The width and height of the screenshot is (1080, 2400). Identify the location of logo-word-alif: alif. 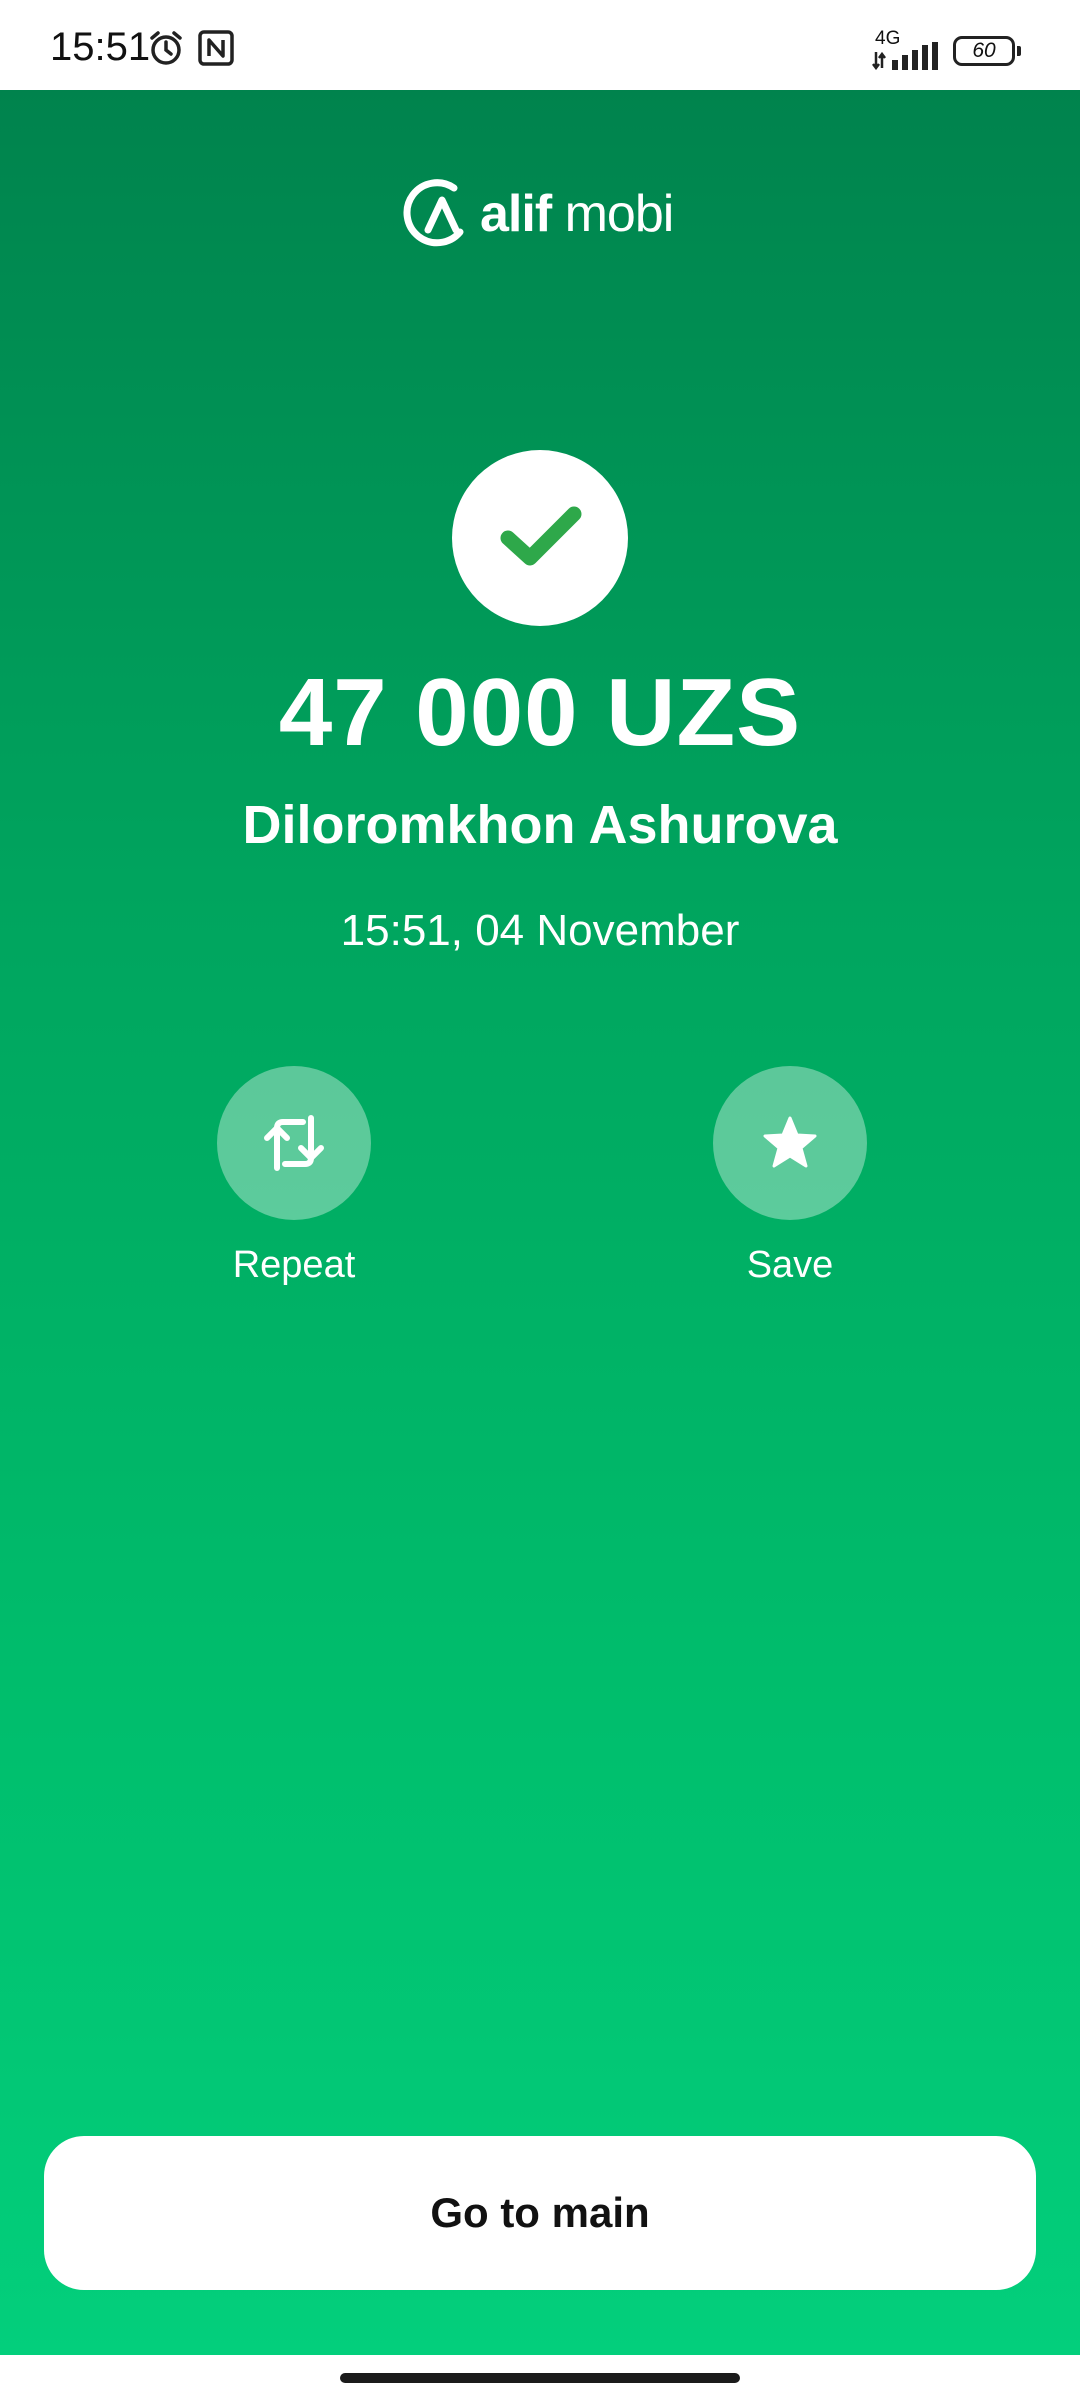
(516, 214).